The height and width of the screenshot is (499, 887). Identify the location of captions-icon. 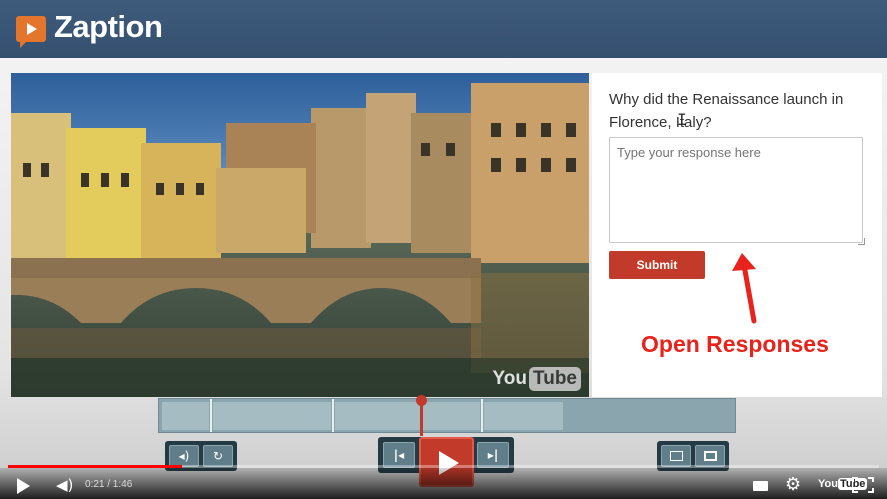
(760, 486).